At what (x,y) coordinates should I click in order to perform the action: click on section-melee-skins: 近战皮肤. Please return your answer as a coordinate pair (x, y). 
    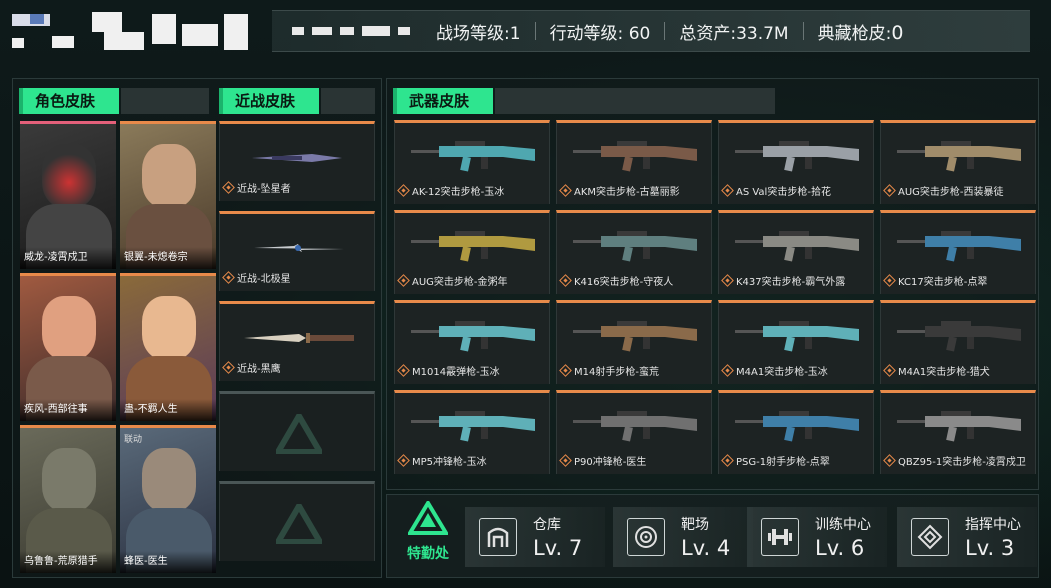
    Looking at the image, I should click on (269, 101).